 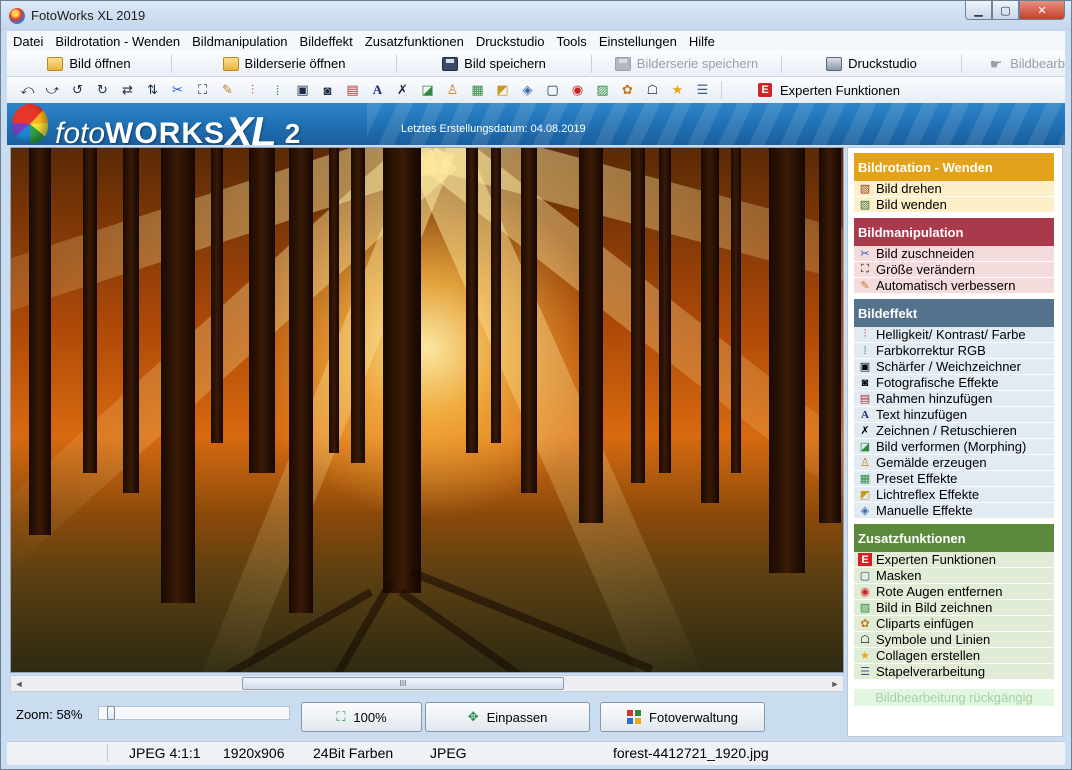 I want to click on menu-einstellungen: Einstellungen, so click(x=638, y=41).